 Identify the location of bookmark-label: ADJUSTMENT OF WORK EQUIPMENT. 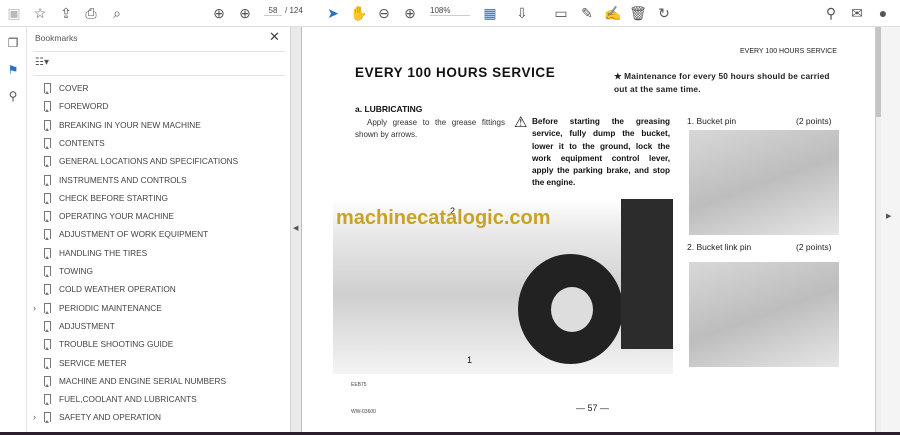
(134, 234).